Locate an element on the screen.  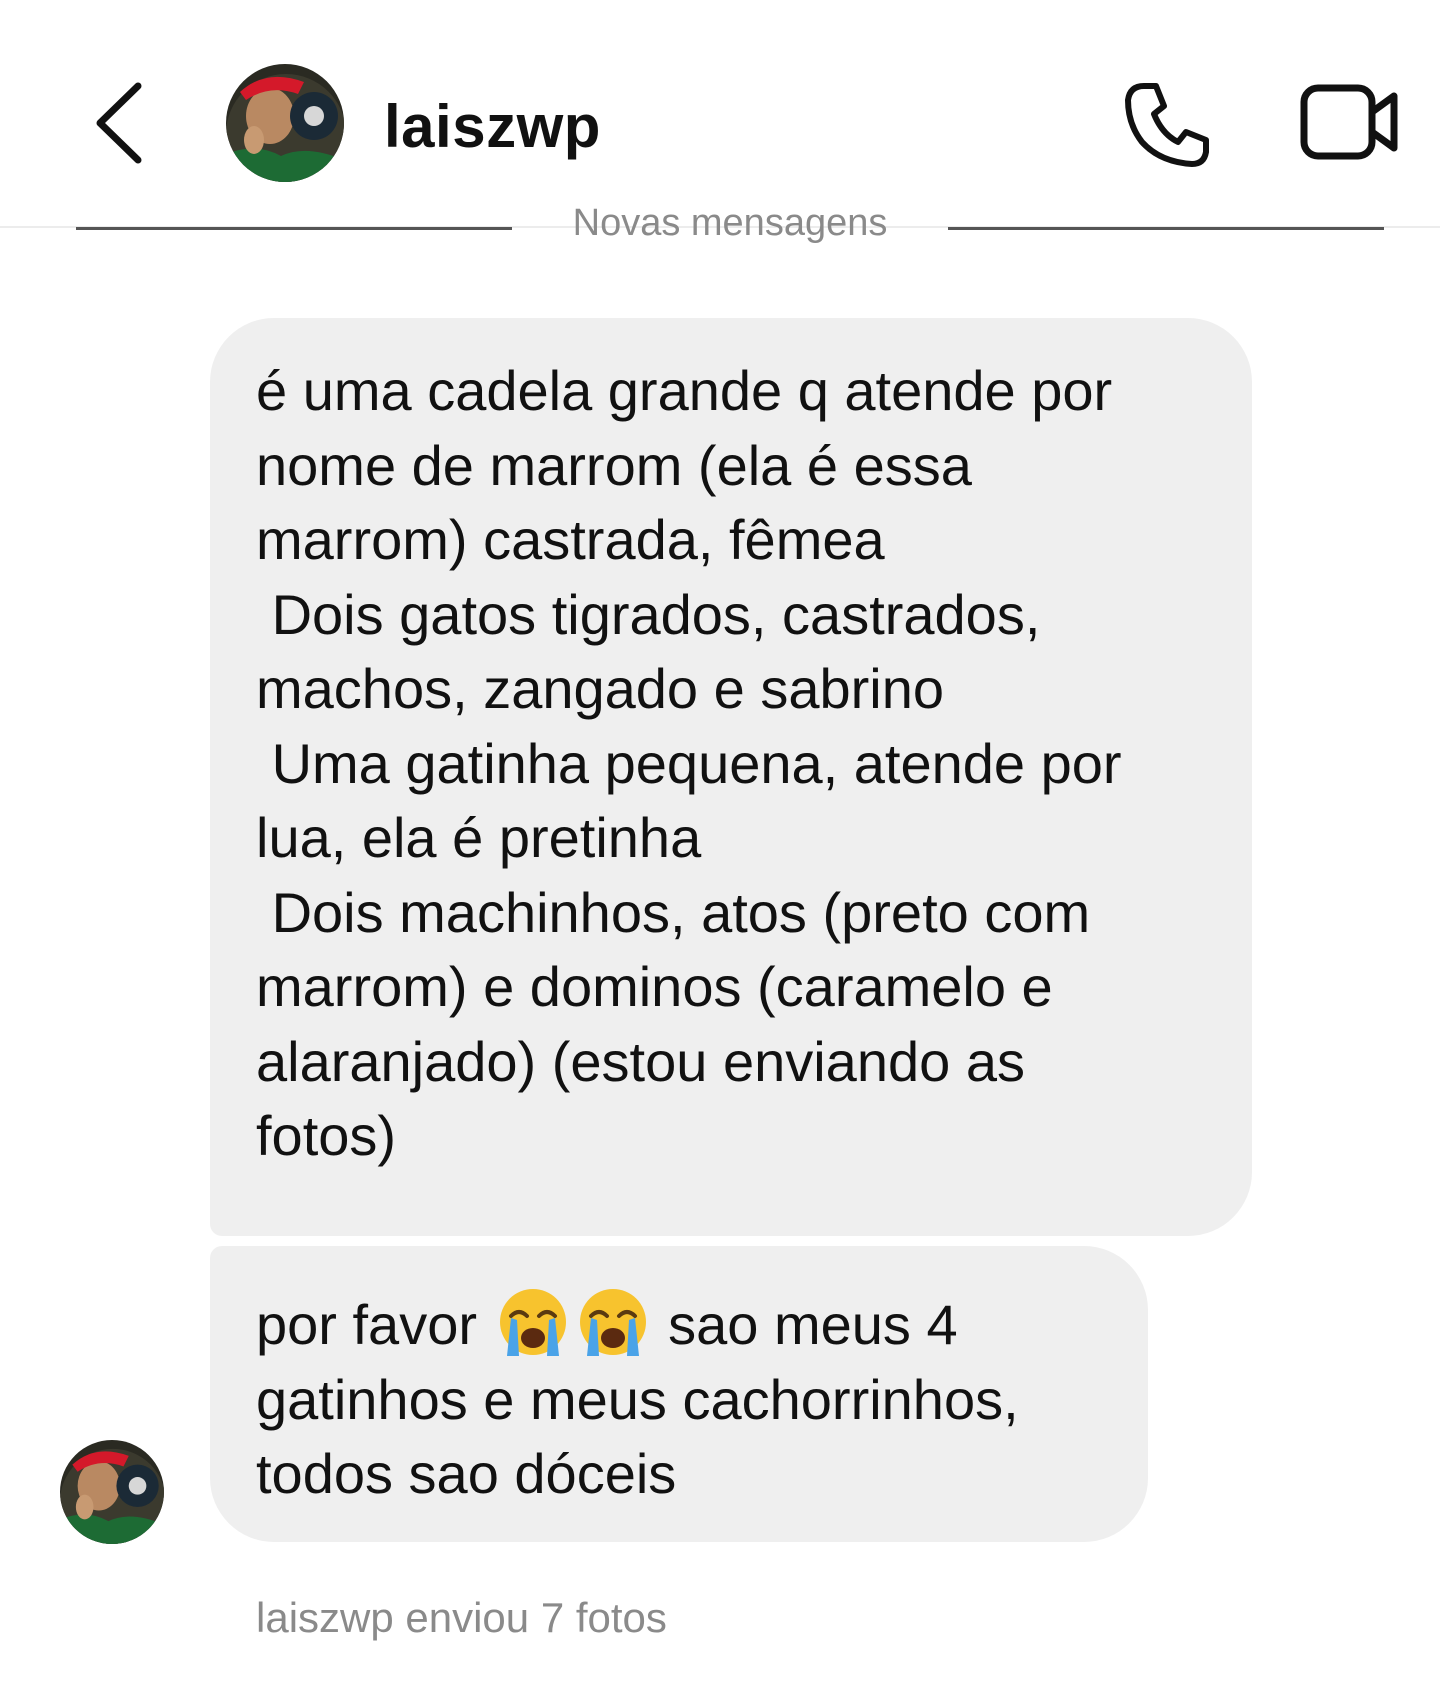
message-text: sao meus 4 is located at coordinates (805, 1324).